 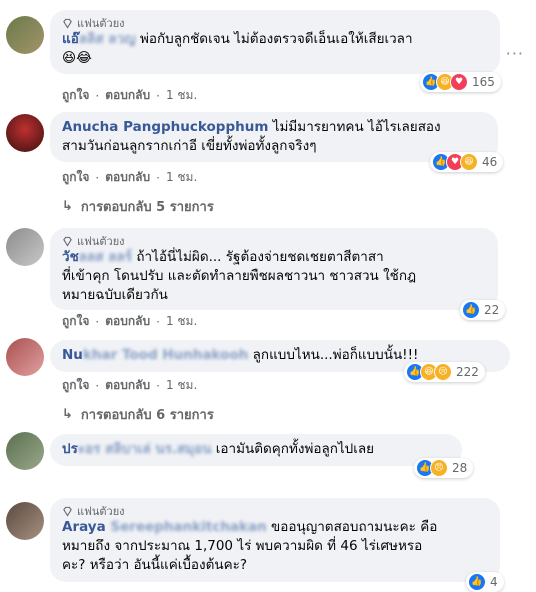 I want to click on author-name: Nukhar Tood Hunhakooh, so click(x=155, y=355).